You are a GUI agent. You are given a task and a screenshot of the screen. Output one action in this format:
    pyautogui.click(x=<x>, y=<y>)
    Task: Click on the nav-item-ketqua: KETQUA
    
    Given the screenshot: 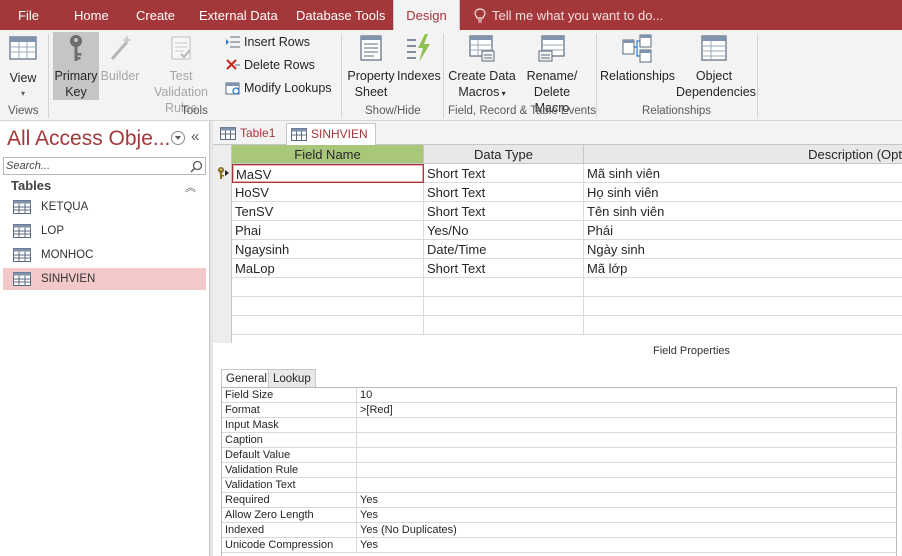 What is the action you would take?
    pyautogui.click(x=104, y=207)
    